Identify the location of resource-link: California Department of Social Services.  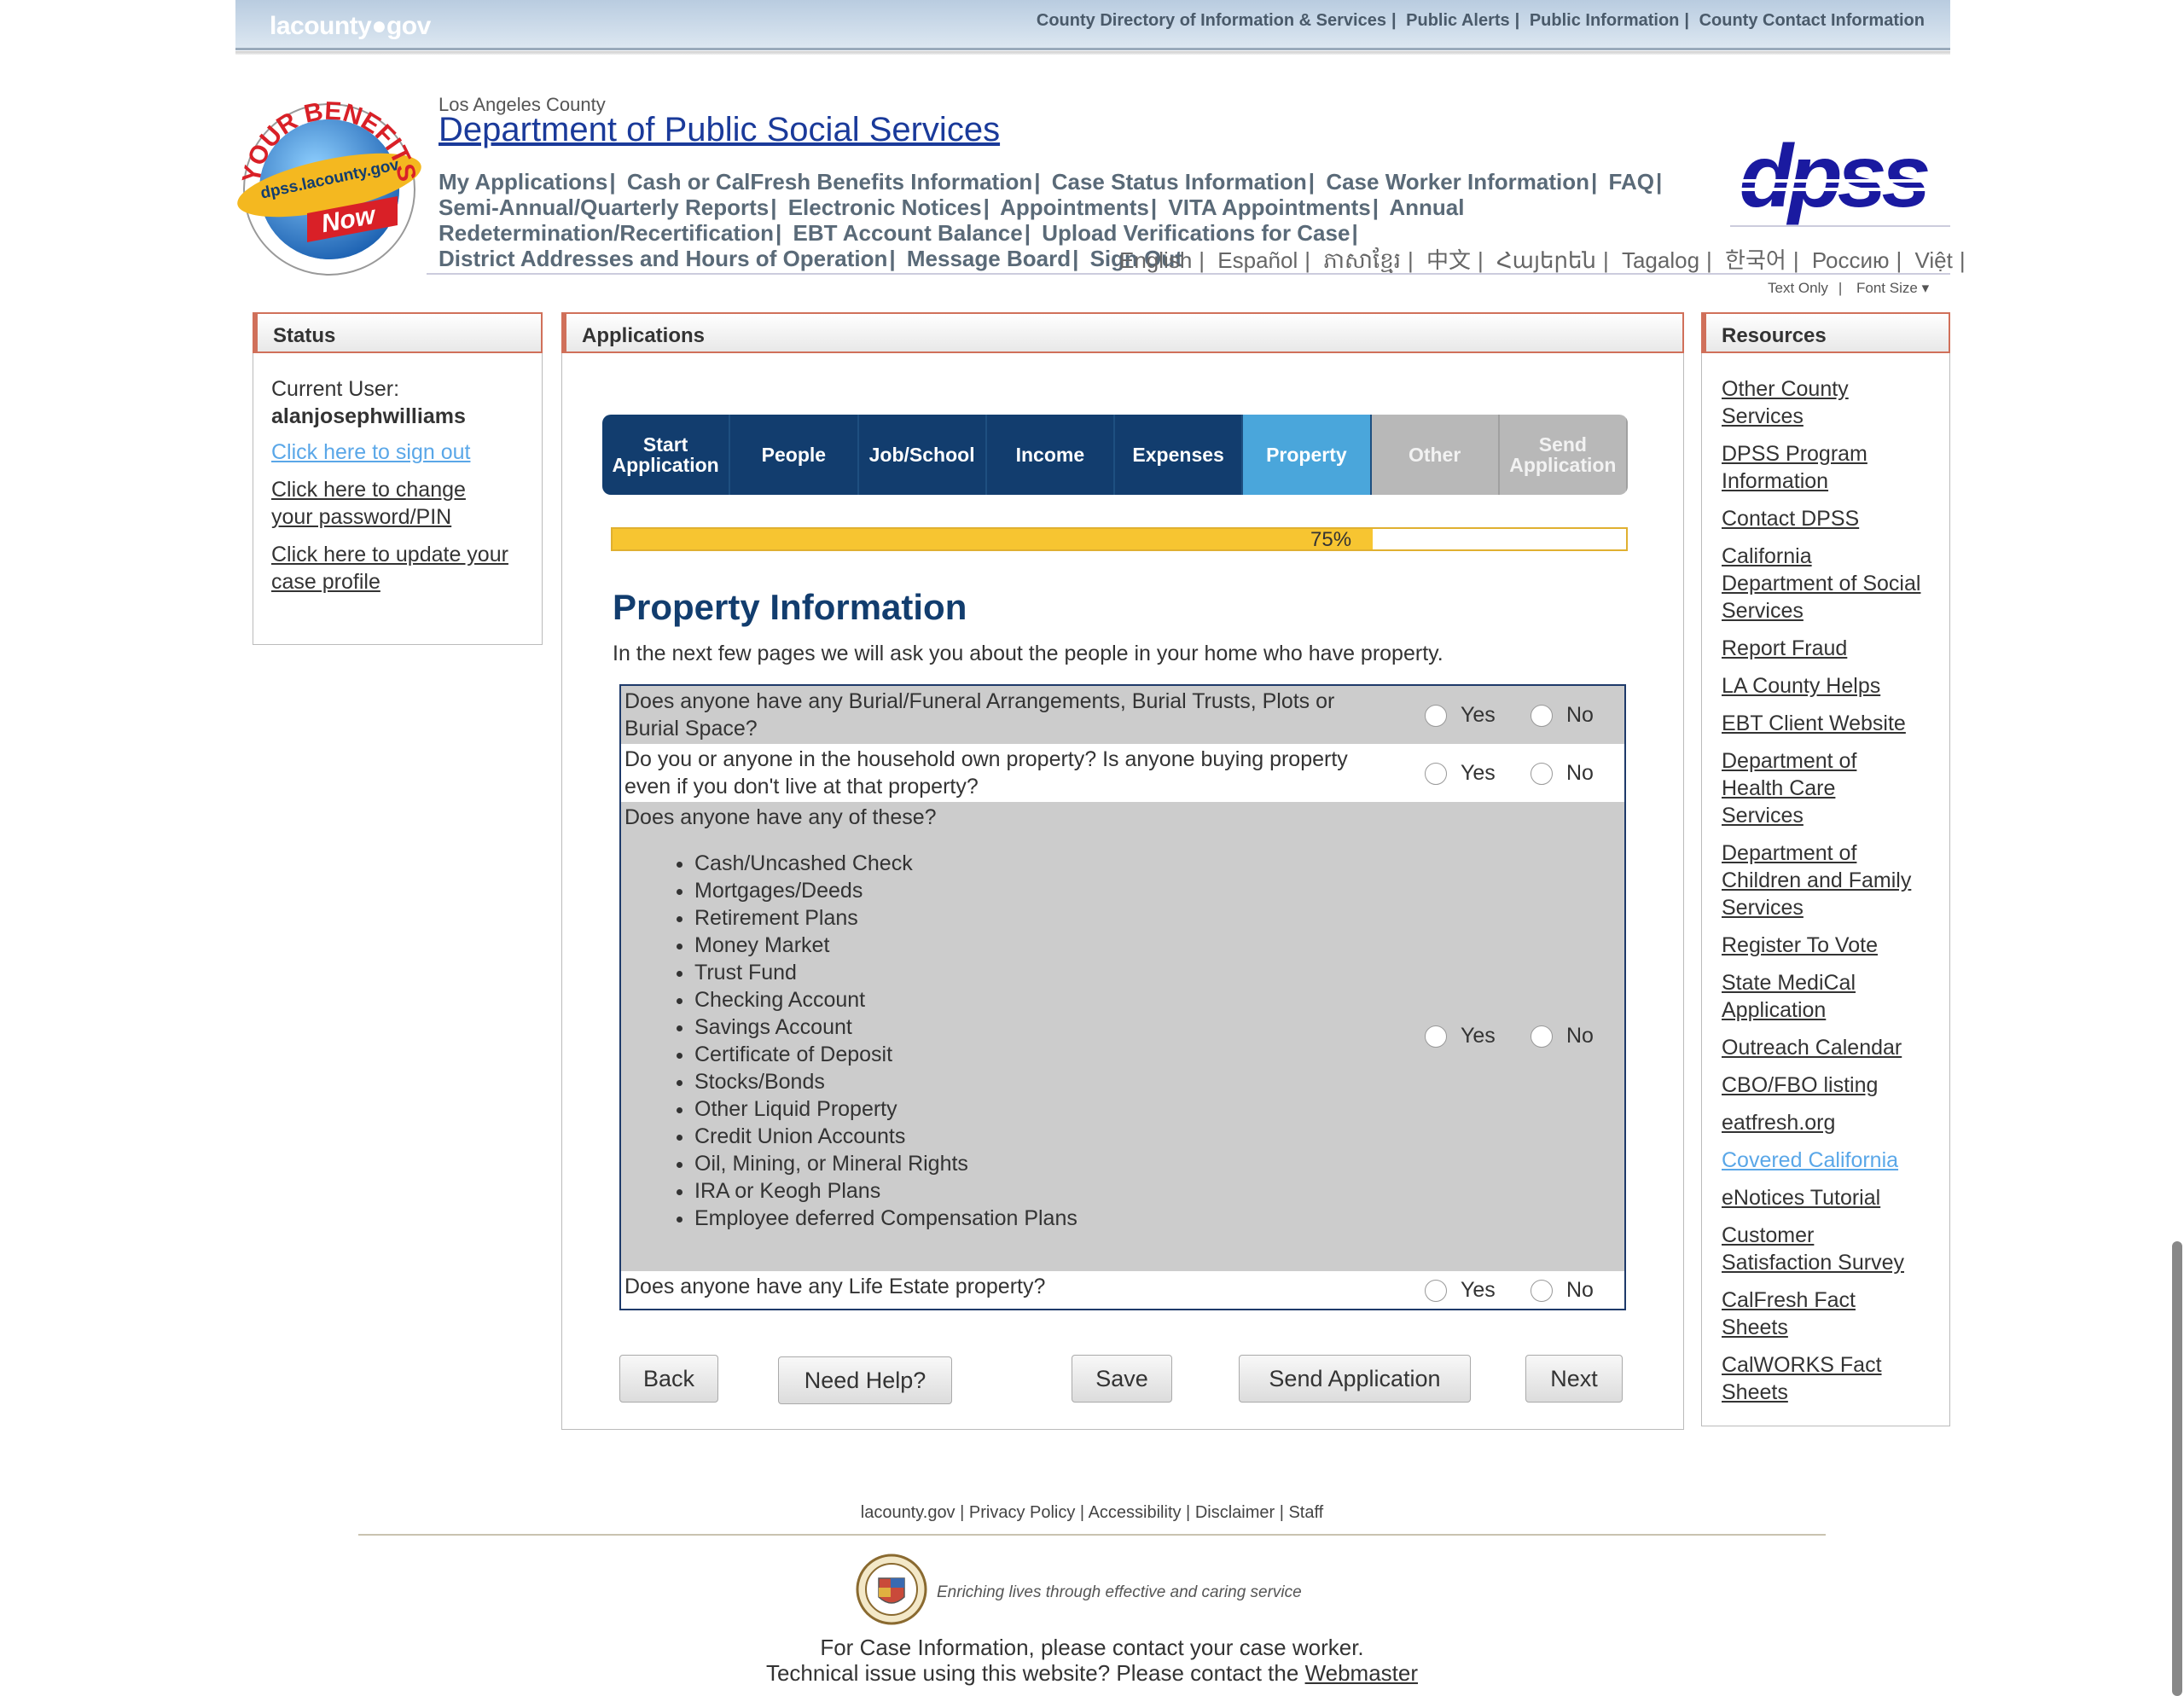
(1829, 583).